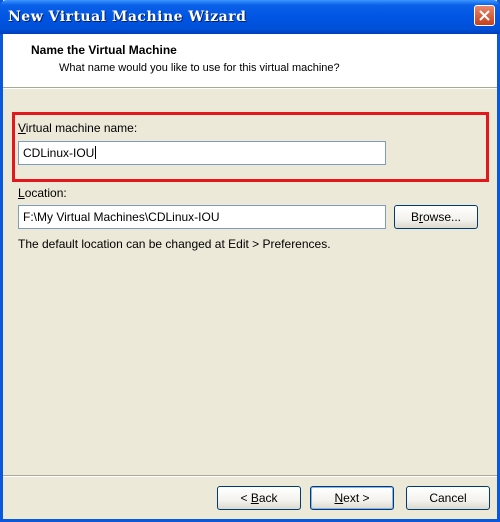 The height and width of the screenshot is (522, 500). I want to click on footer-divider, so click(250, 476).